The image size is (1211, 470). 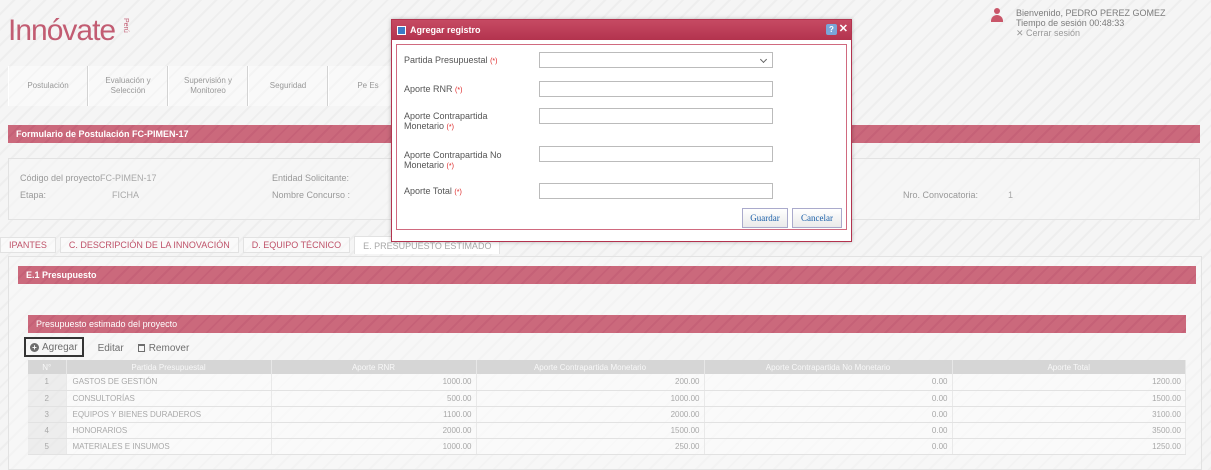 I want to click on dialog-title: Agregar registro, so click(x=445, y=30).